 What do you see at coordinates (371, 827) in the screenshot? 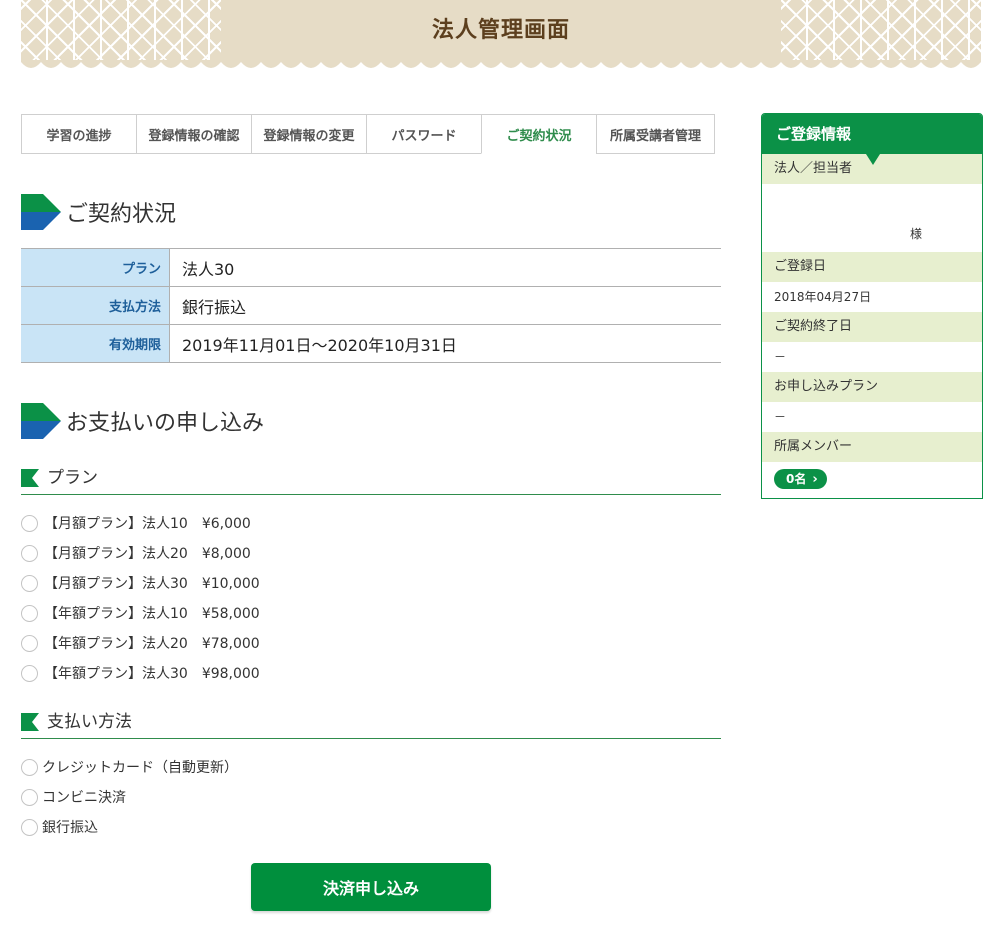
I see `method-option: 銀行振込` at bounding box center [371, 827].